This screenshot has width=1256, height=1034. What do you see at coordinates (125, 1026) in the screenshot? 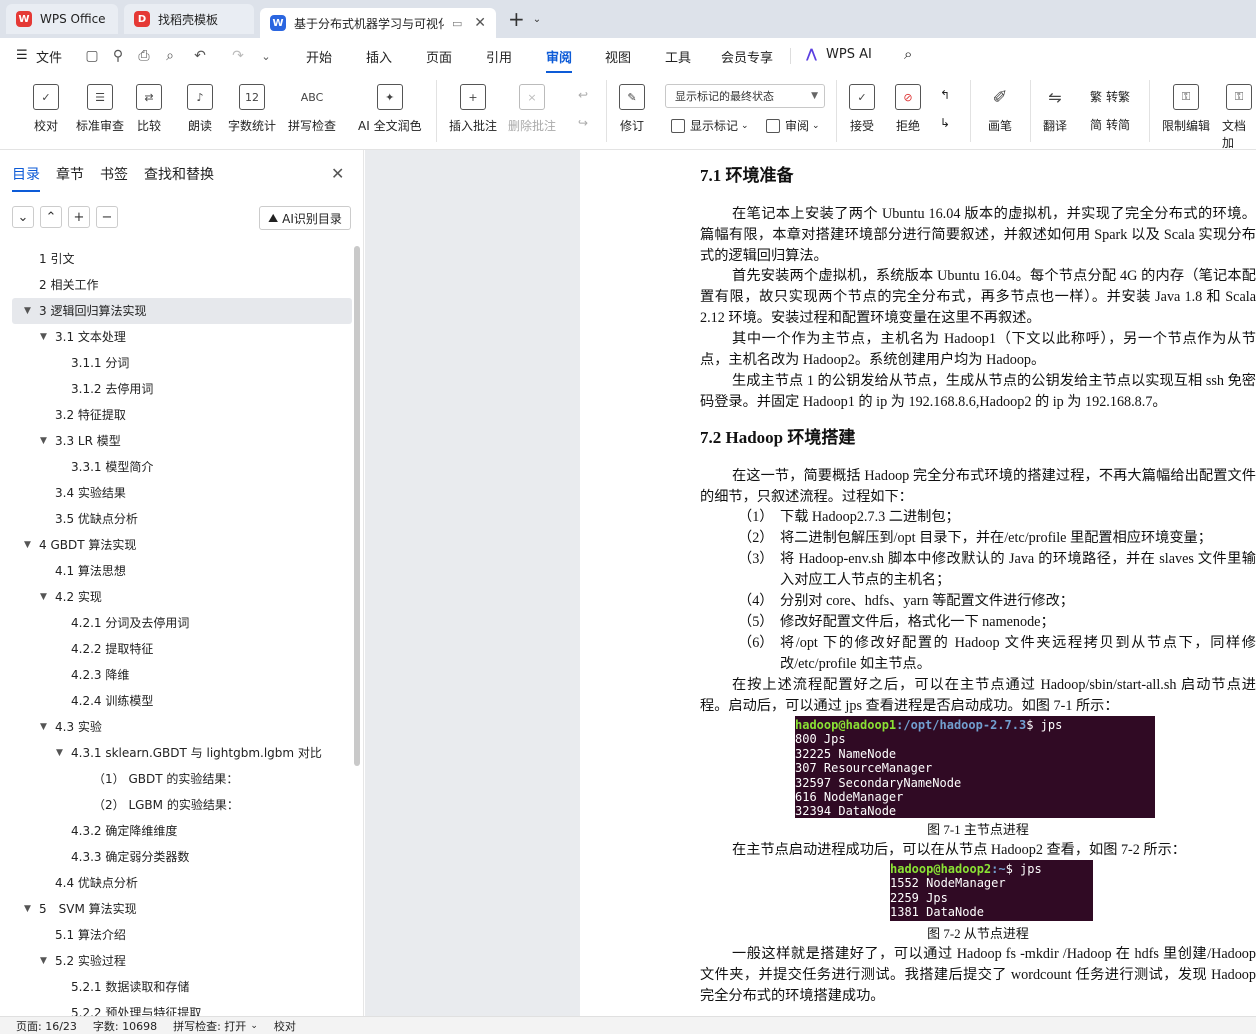
I see `word-count: 字数: 10698` at bounding box center [125, 1026].